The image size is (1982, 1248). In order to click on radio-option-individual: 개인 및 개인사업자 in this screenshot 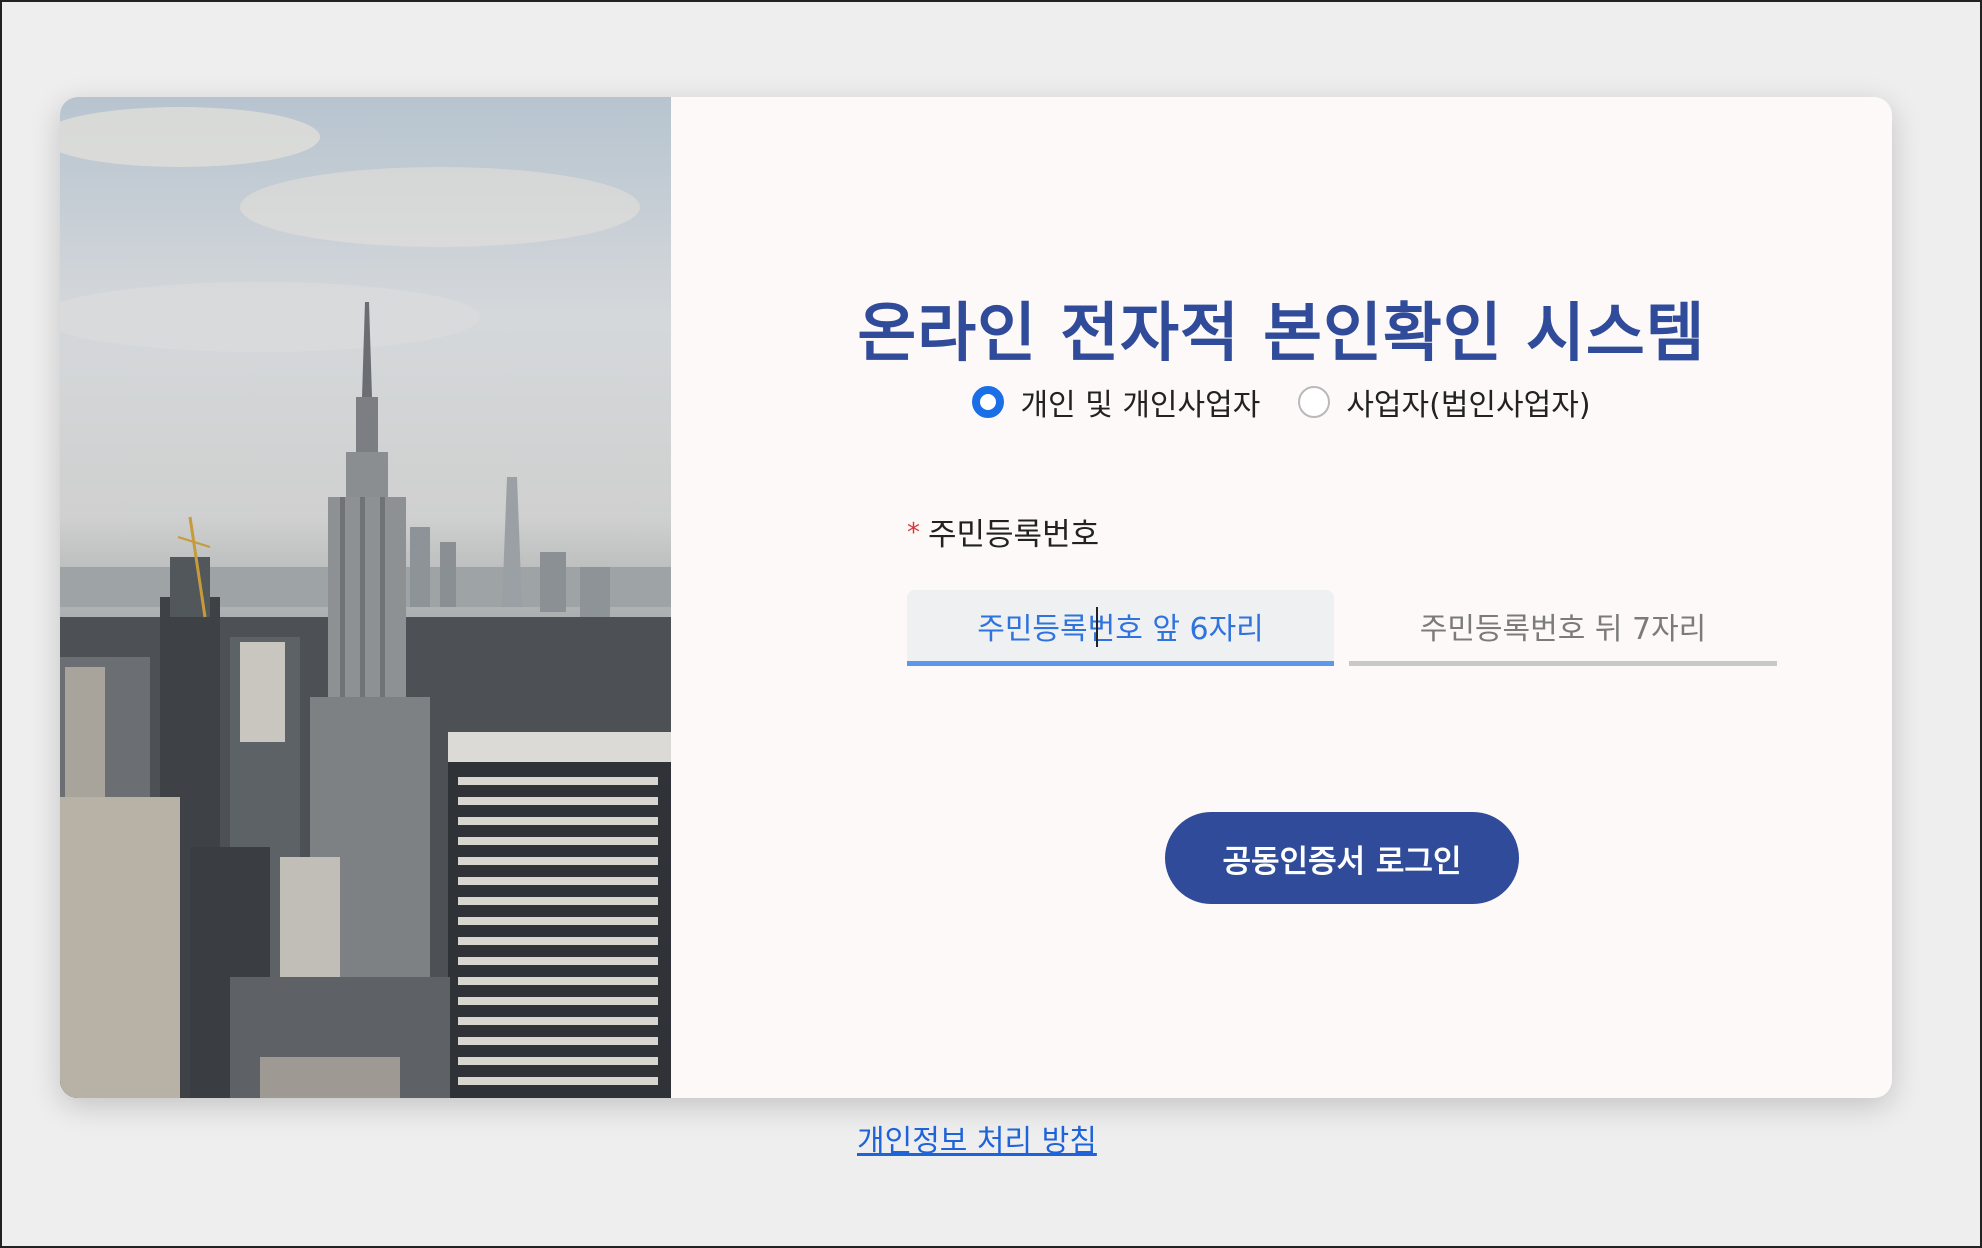, I will do `click(1116, 402)`.